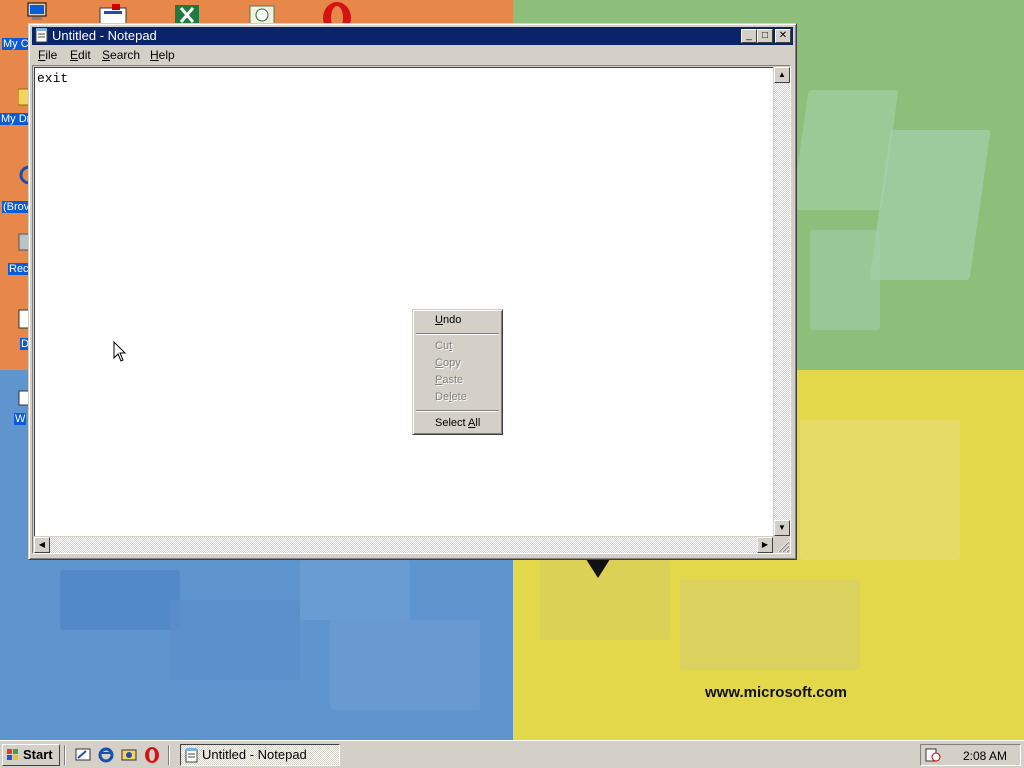 The image size is (1024, 768). Describe the element at coordinates (19, 269) in the screenshot. I see `desktop-icon-label: Rec` at that location.